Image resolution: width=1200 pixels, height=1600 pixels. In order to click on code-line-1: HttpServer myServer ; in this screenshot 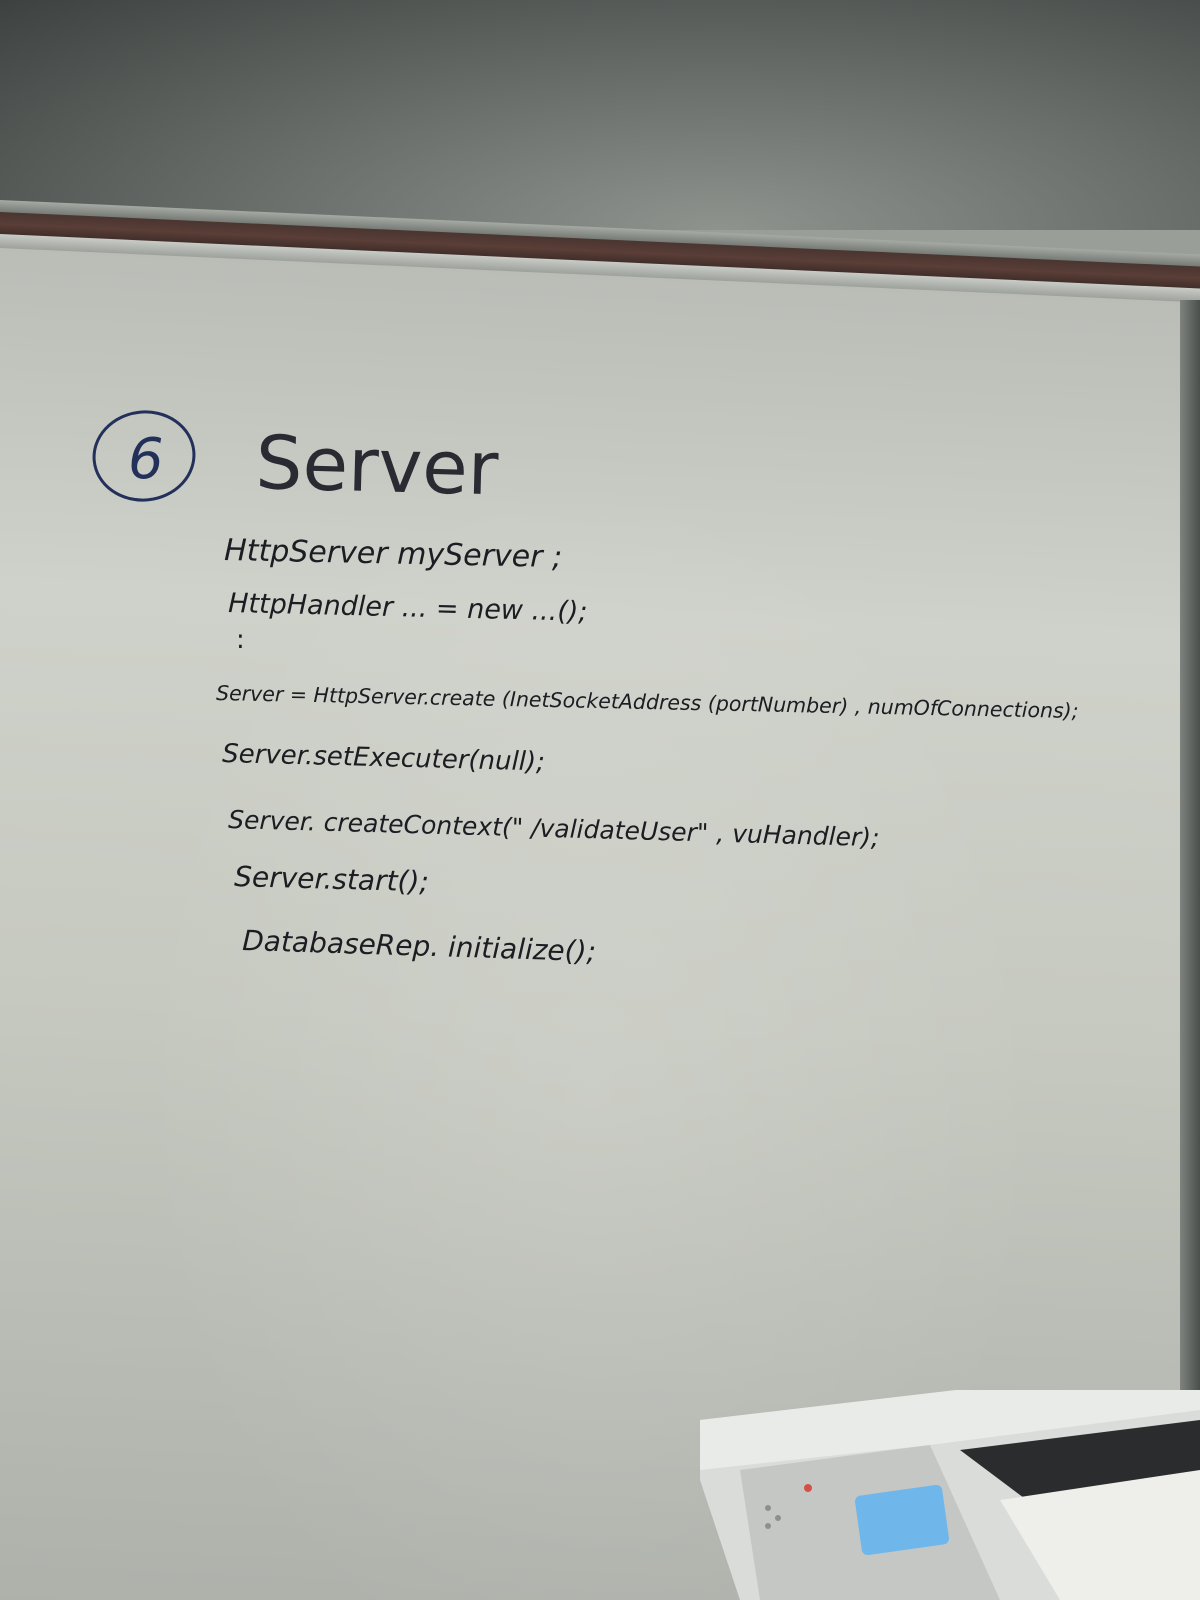, I will do `click(393, 554)`.